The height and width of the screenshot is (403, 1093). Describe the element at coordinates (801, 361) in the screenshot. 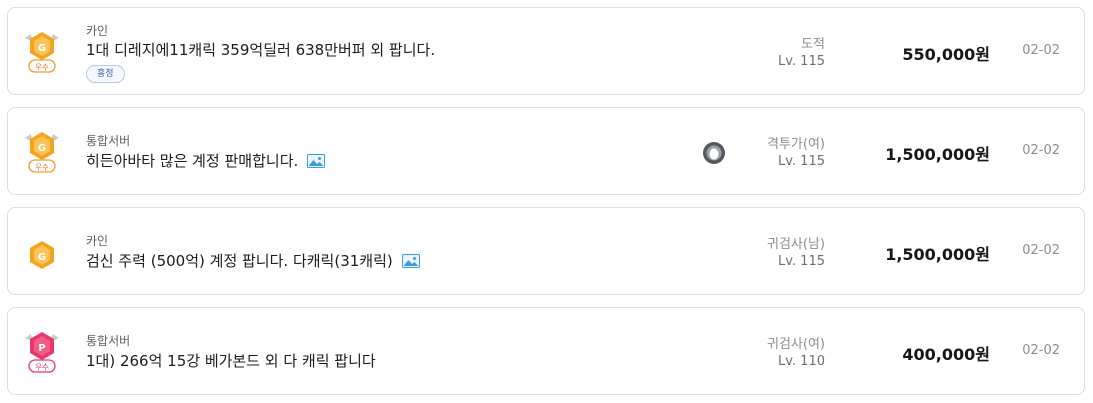

I see `character-level: Lv. 110` at that location.